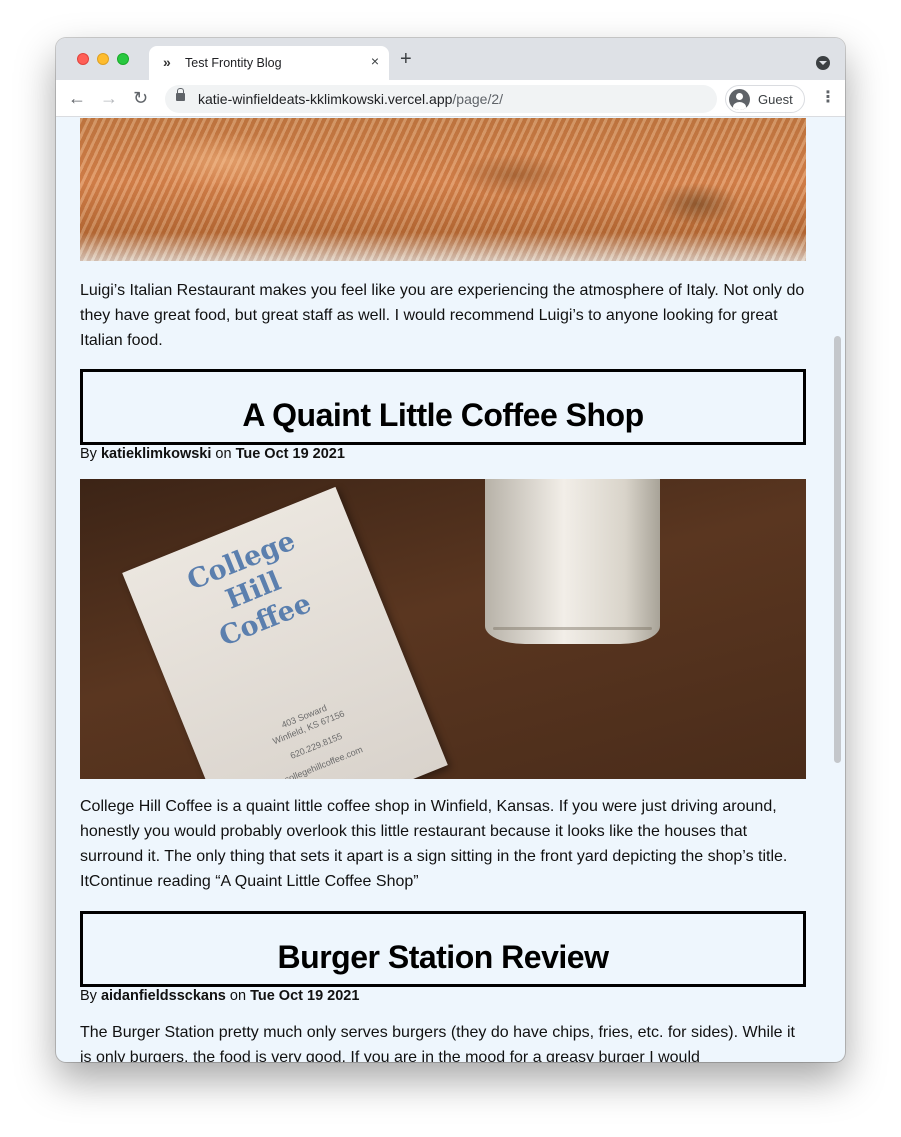 Image resolution: width=901 pixels, height=1137 pixels. I want to click on reload-icon: ↻, so click(140, 98).